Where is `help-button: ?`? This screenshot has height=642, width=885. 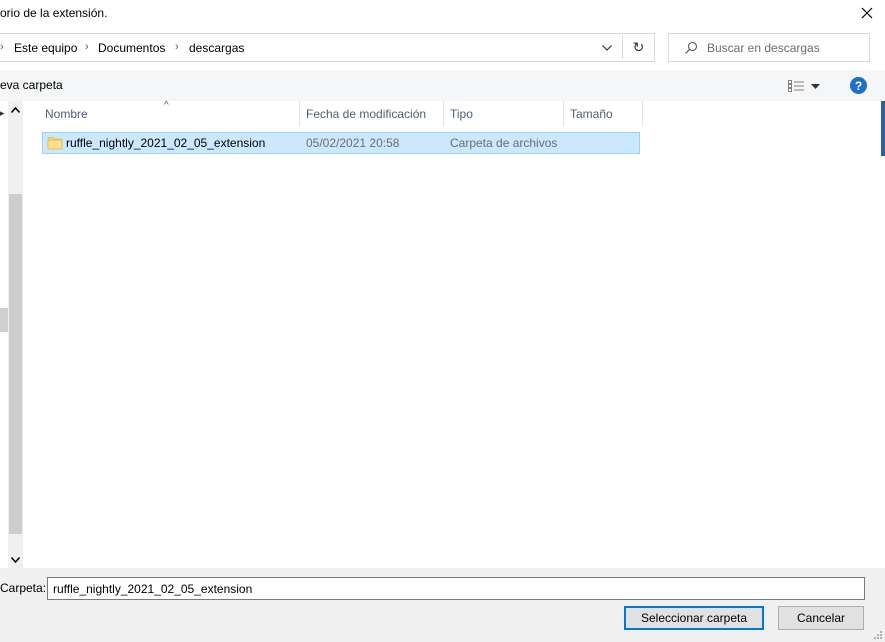 help-button: ? is located at coordinates (858, 85).